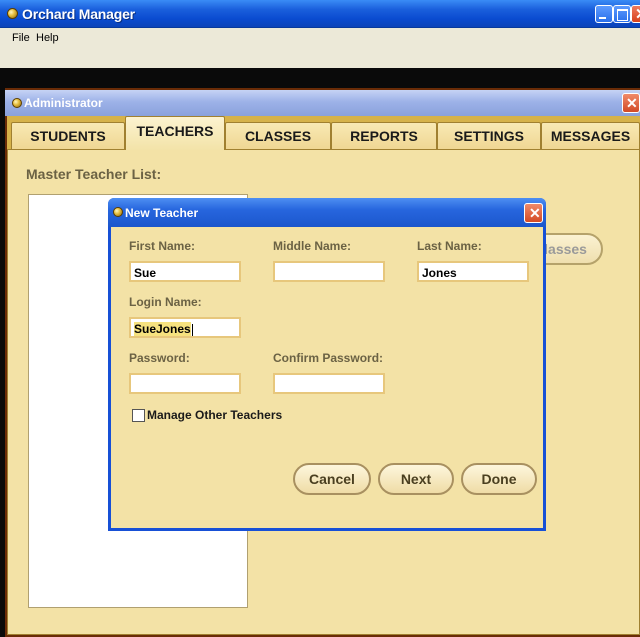 This screenshot has height=637, width=640. Describe the element at coordinates (214, 415) in the screenshot. I see `manage-other-teachers-label: Manage Other Teachers` at that location.